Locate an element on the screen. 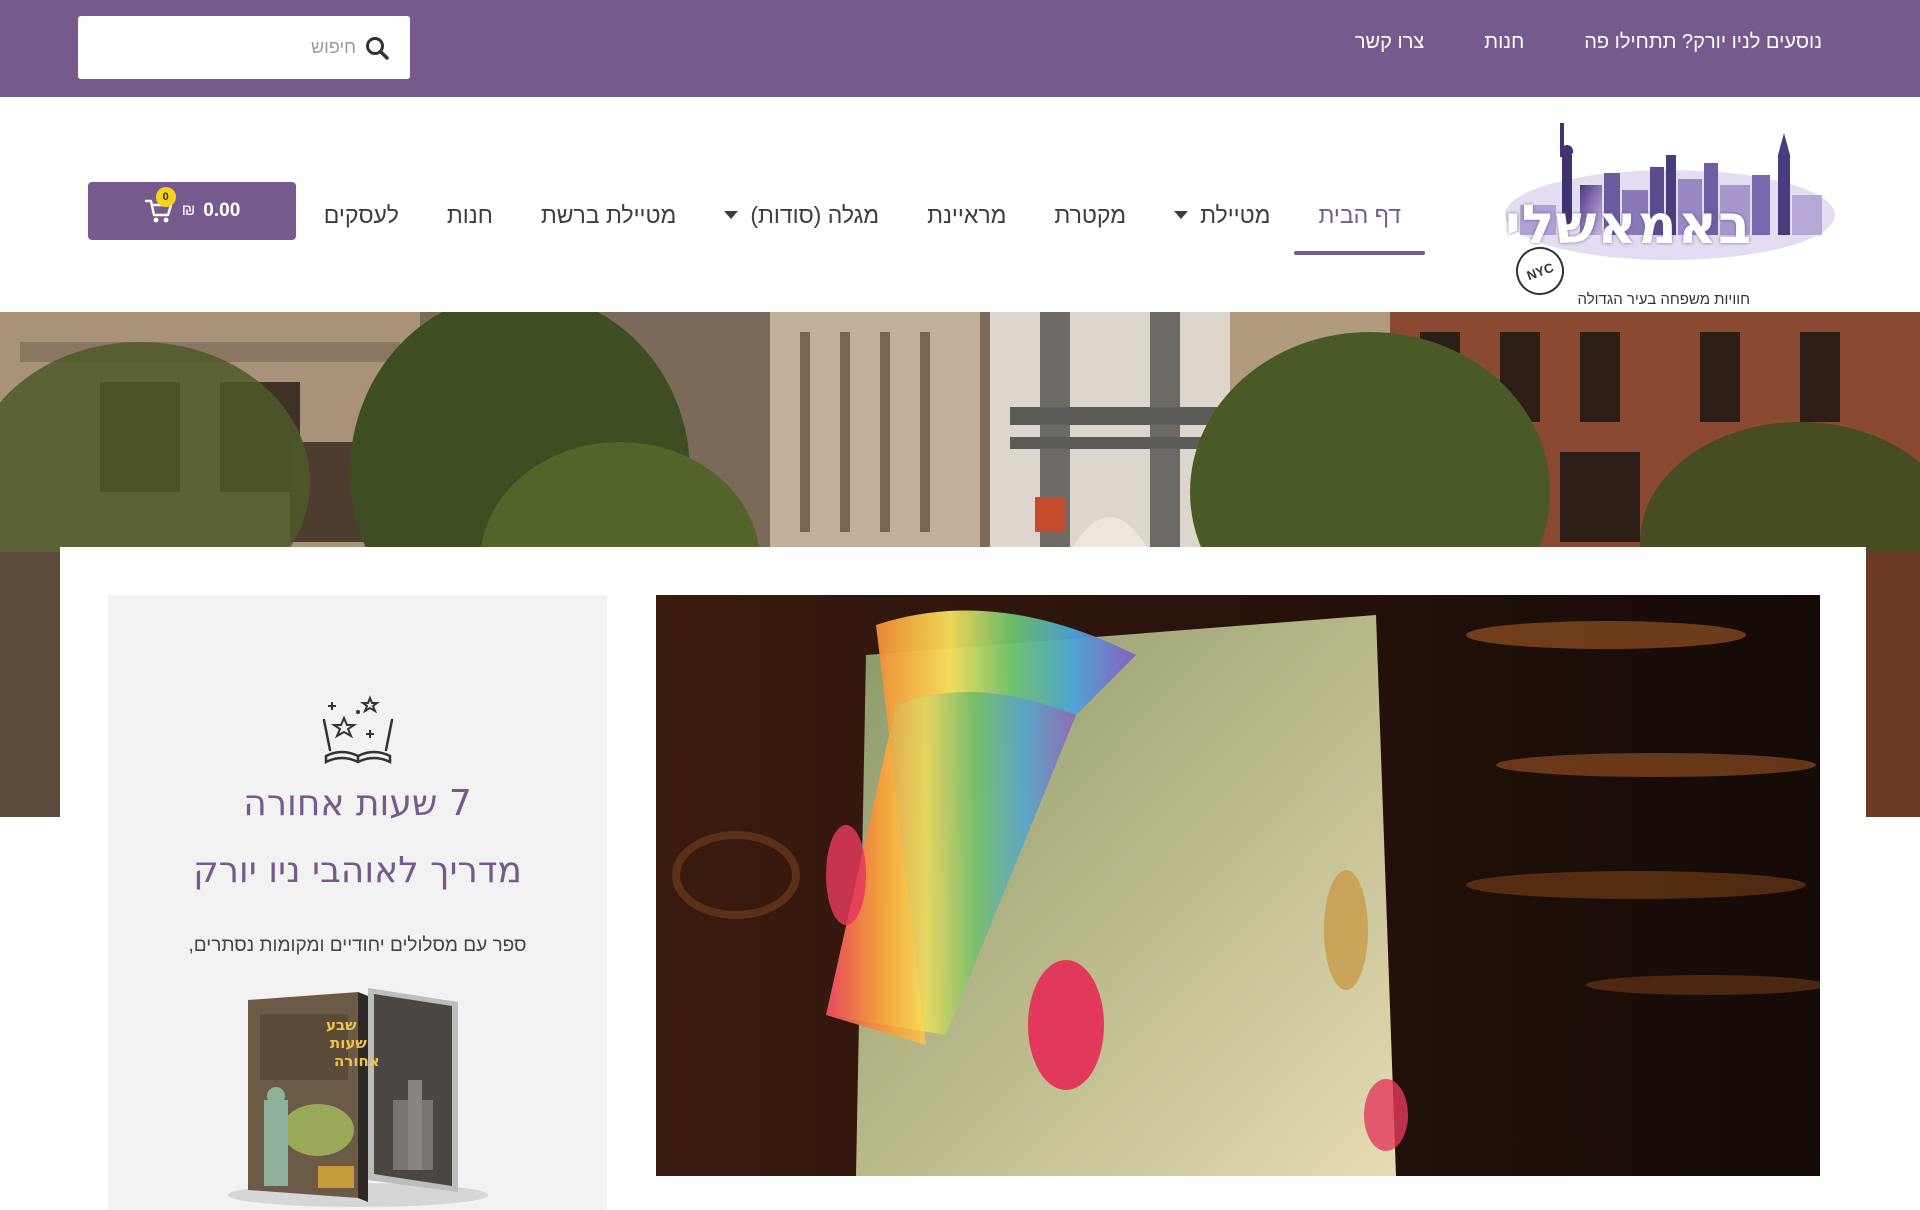 The width and height of the screenshot is (1920, 1210). top-link-shop: חנות is located at coordinates (1504, 42).